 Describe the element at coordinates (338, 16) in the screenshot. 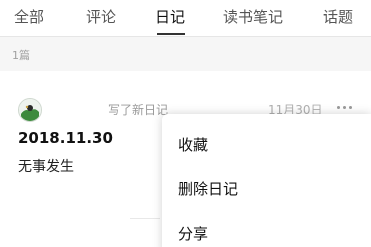

I see `tab-topics: 话题` at that location.